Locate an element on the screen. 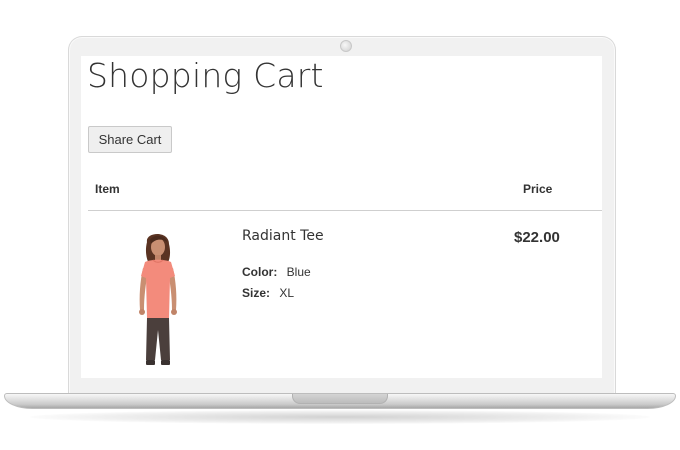 The image size is (680, 450). option-size: Size: XL is located at coordinates (268, 293).